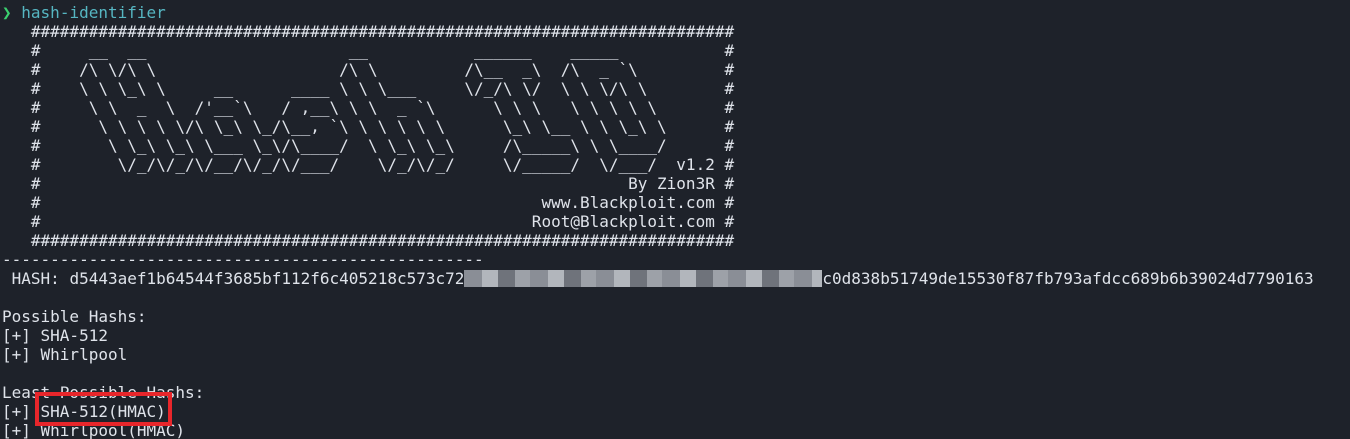 The image size is (1350, 439). Describe the element at coordinates (55, 335) in the screenshot. I see `possible-hash-item: [+] SHA-512` at that location.